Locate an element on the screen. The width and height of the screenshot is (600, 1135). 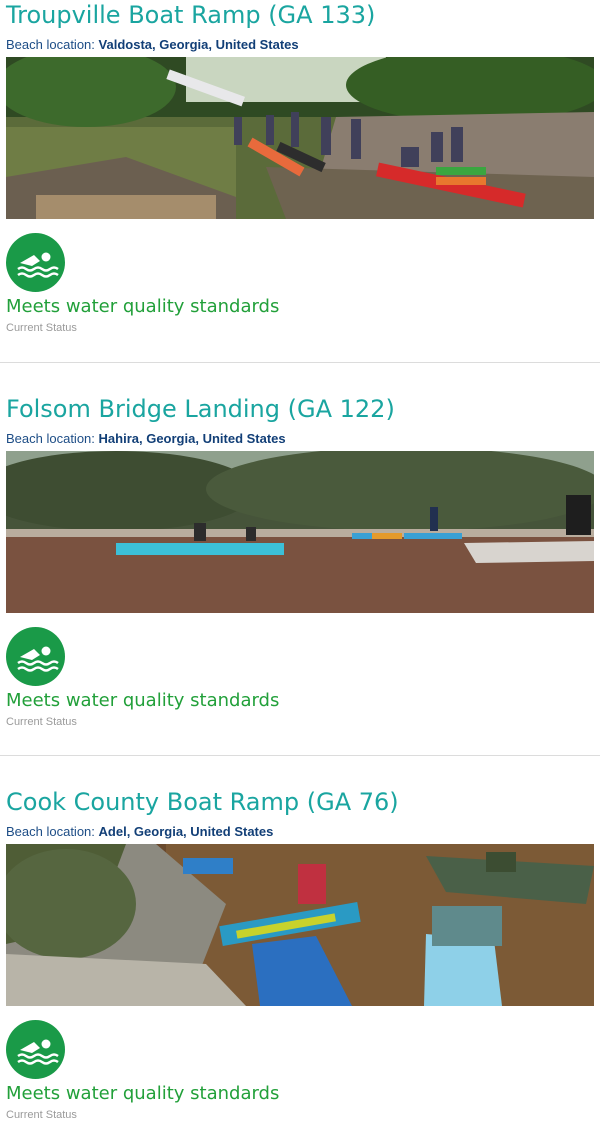
beach-title-link: Cook County Boat Ramp (GA 76) is located at coordinates (300, 802).